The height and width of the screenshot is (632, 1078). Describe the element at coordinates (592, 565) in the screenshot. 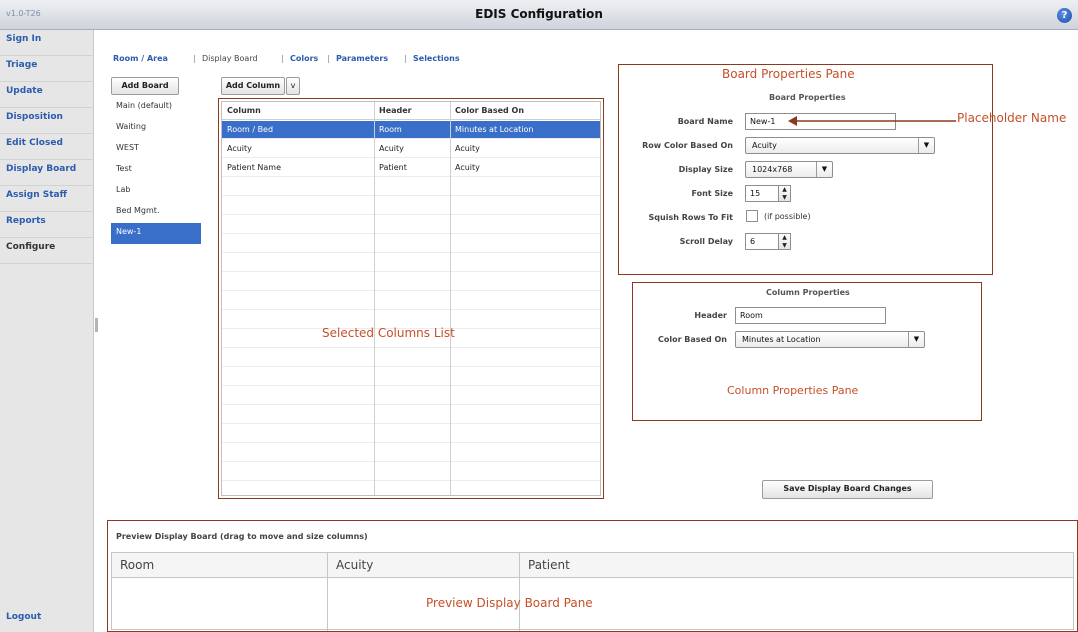

I see `preview-header-row: Room Acuity Patient` at that location.